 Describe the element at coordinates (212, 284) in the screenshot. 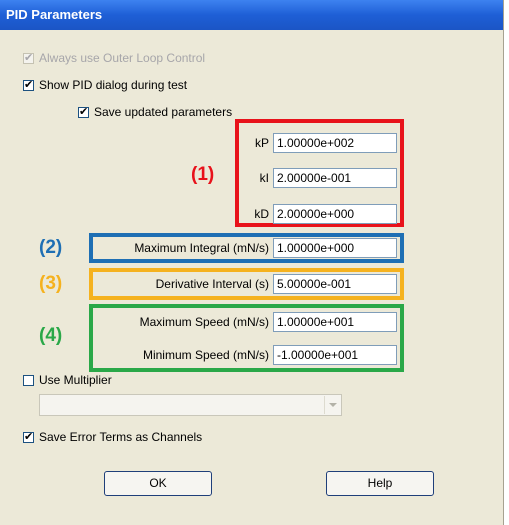

I see `derivative-interval-label: Derivative Interval (s)` at that location.